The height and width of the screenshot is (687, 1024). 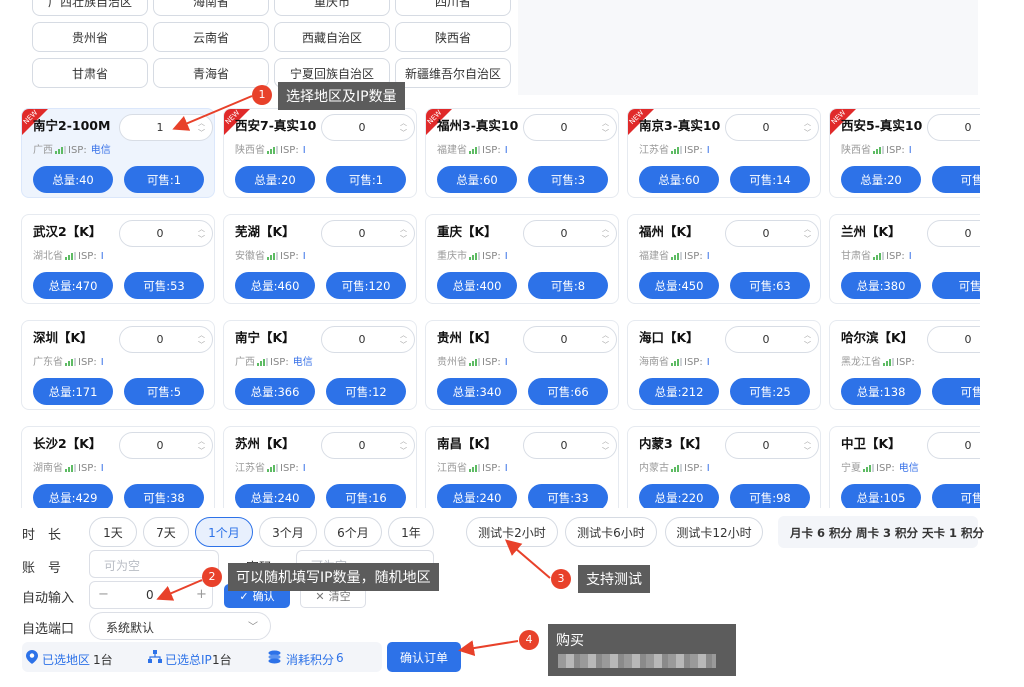 What do you see at coordinates (341, 96) in the screenshot?
I see `annotation-1-text: 选择地区及IP数量` at bounding box center [341, 96].